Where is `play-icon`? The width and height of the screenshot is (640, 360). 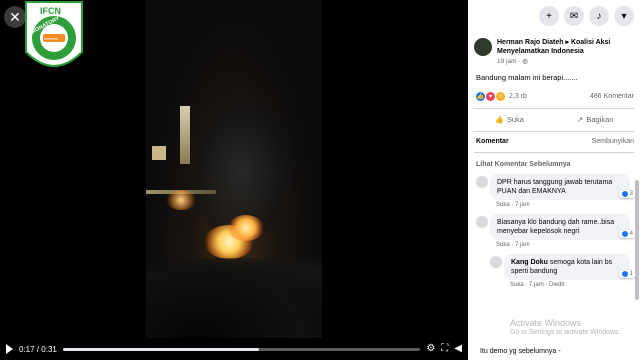
play-icon is located at coordinates (9, 349).